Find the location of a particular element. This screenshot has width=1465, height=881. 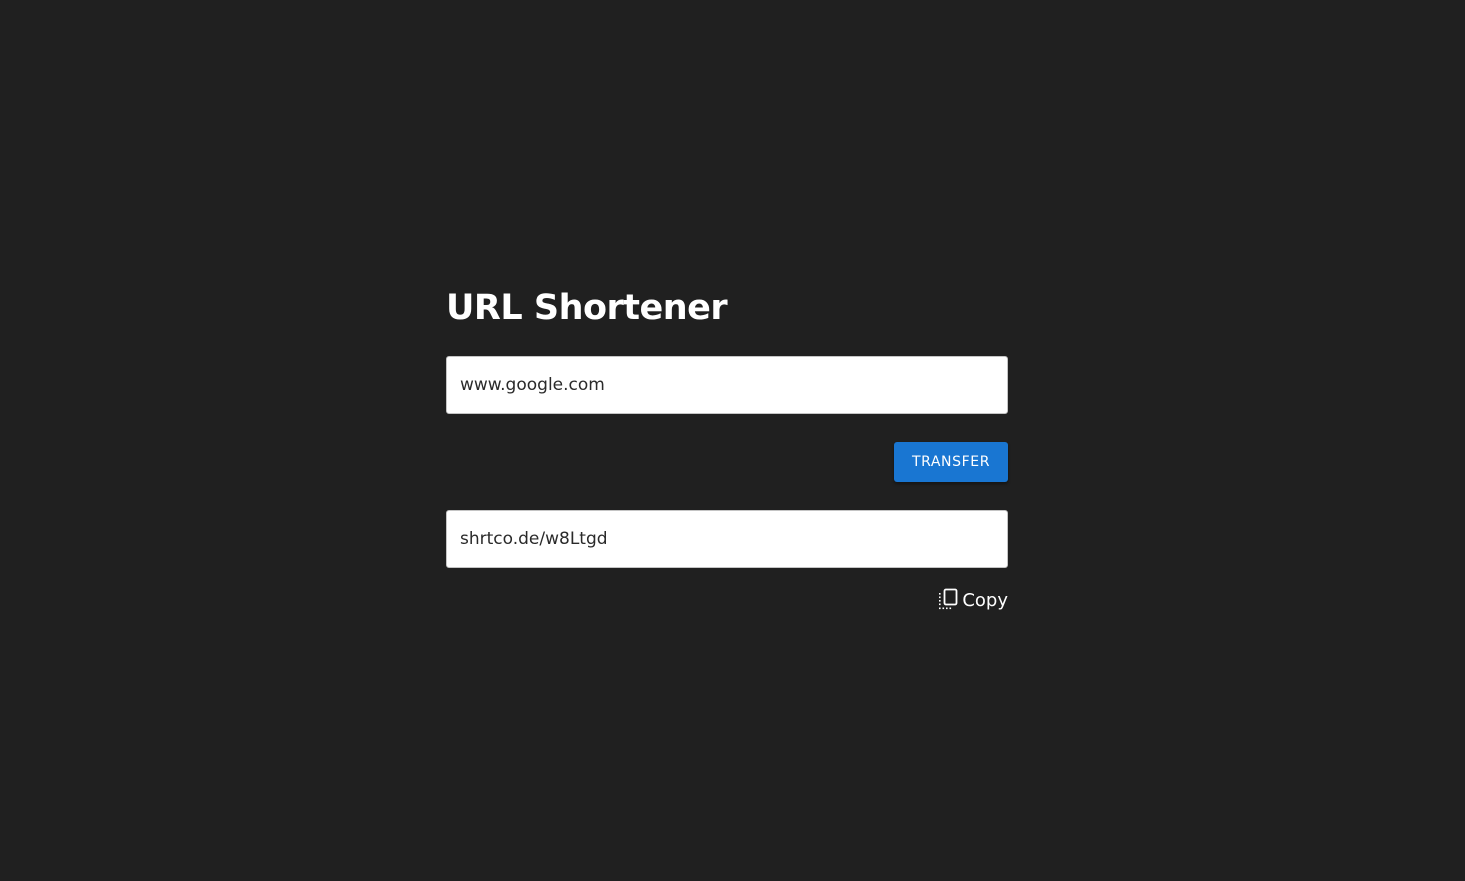

url-input is located at coordinates (727, 385).